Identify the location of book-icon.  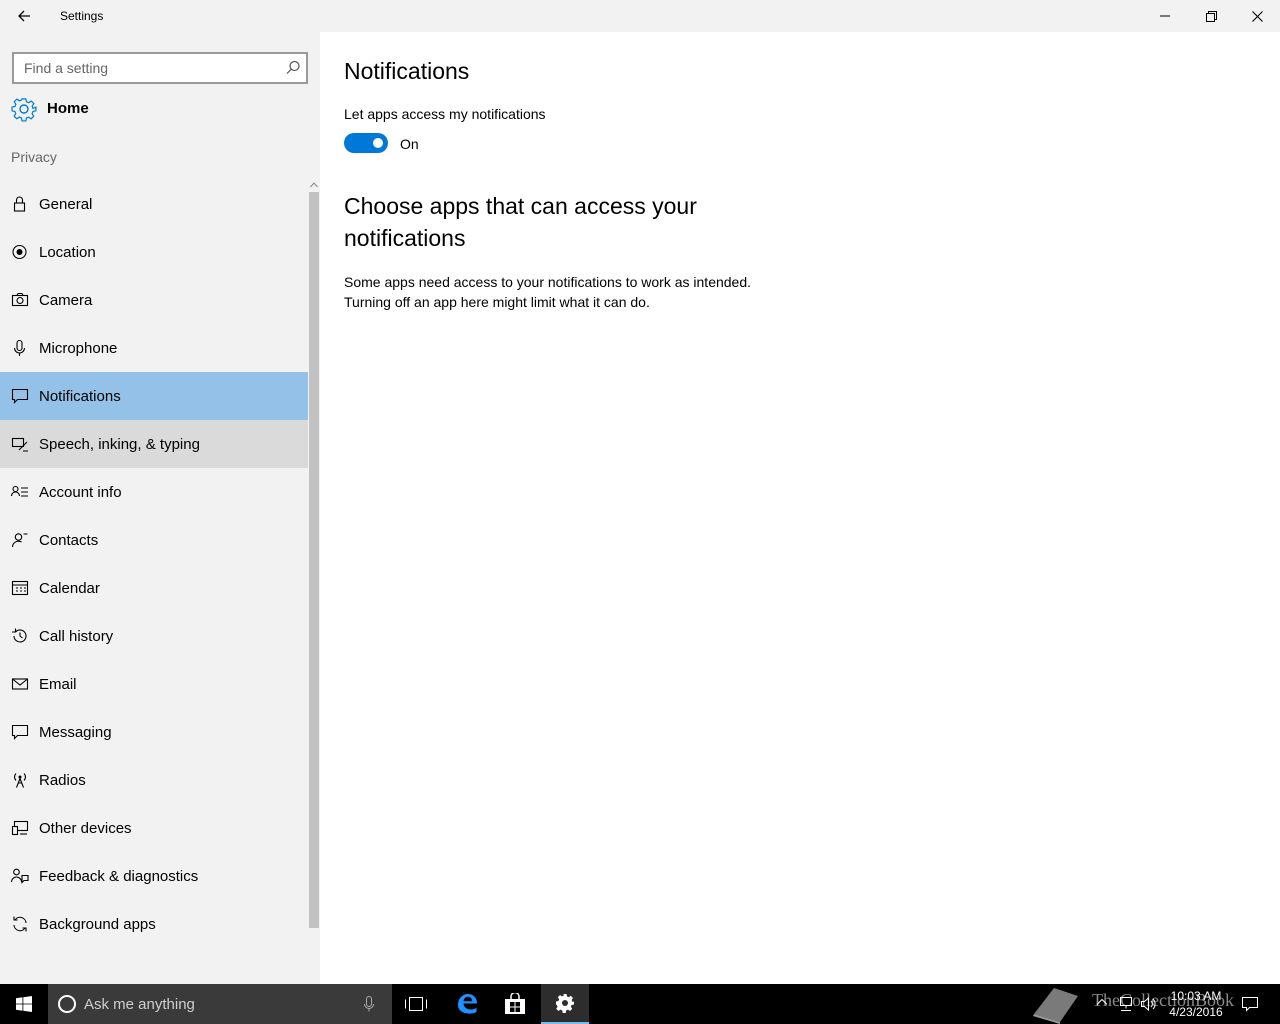
(1055, 1006).